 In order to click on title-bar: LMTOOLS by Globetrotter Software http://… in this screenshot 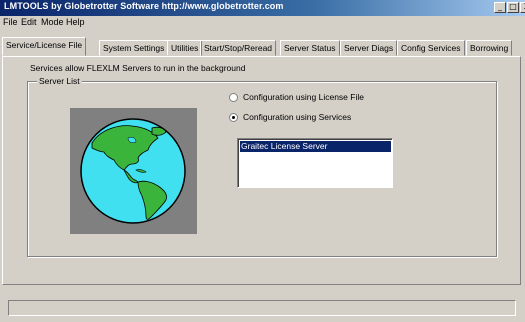, I will do `click(262, 8)`.